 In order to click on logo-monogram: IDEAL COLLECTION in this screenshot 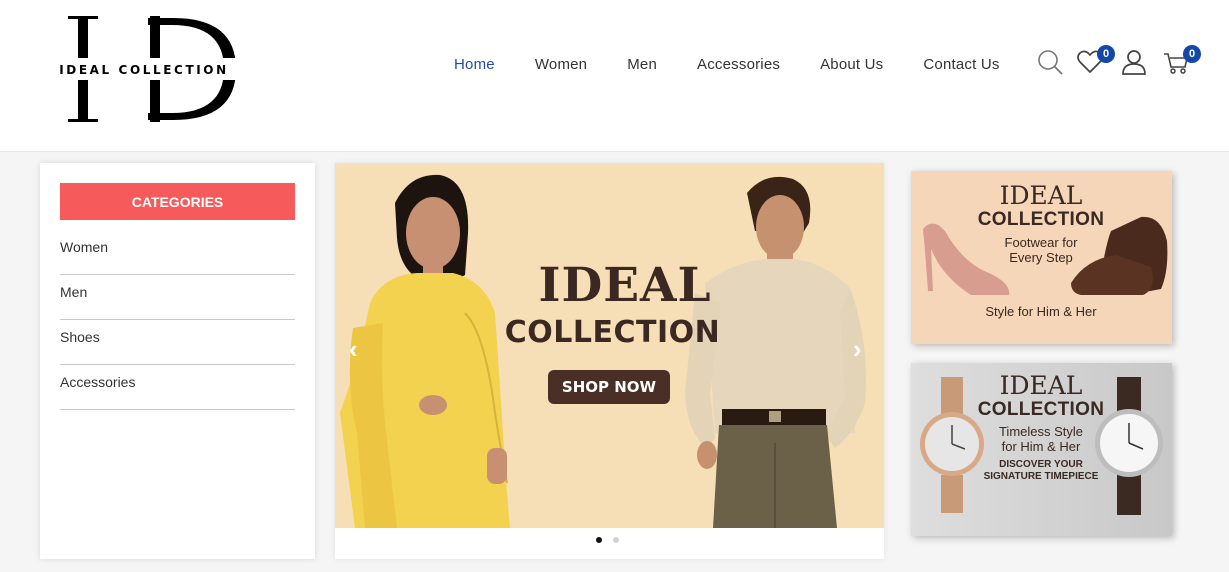, I will do `click(144, 69)`.